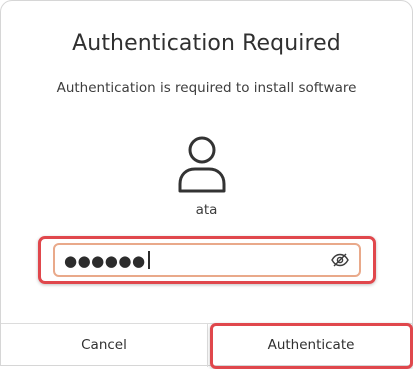  I want to click on password-input: ●●●●●●, so click(207, 260).